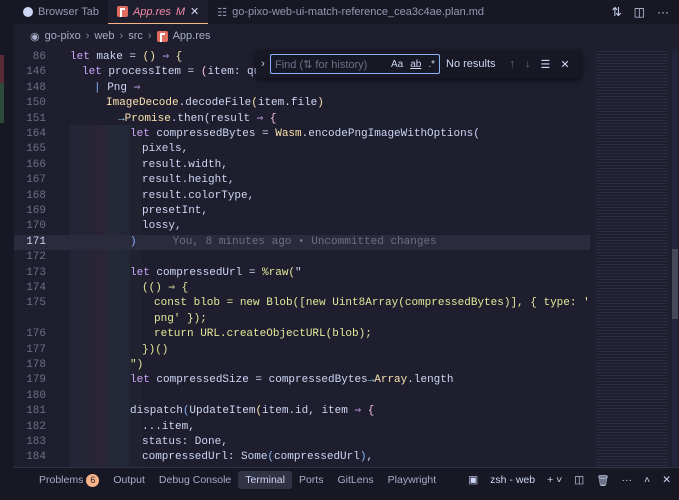 The width and height of the screenshot is (679, 500). I want to click on code-token: presetInt,, so click(175, 211).